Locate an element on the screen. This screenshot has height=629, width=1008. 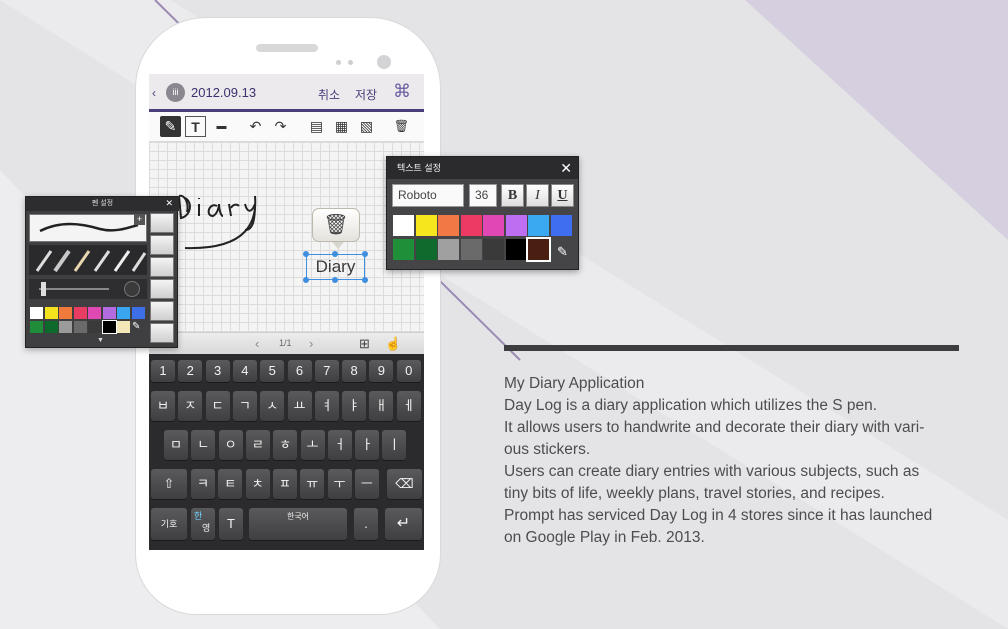
key: ㅜ is located at coordinates (339, 484).